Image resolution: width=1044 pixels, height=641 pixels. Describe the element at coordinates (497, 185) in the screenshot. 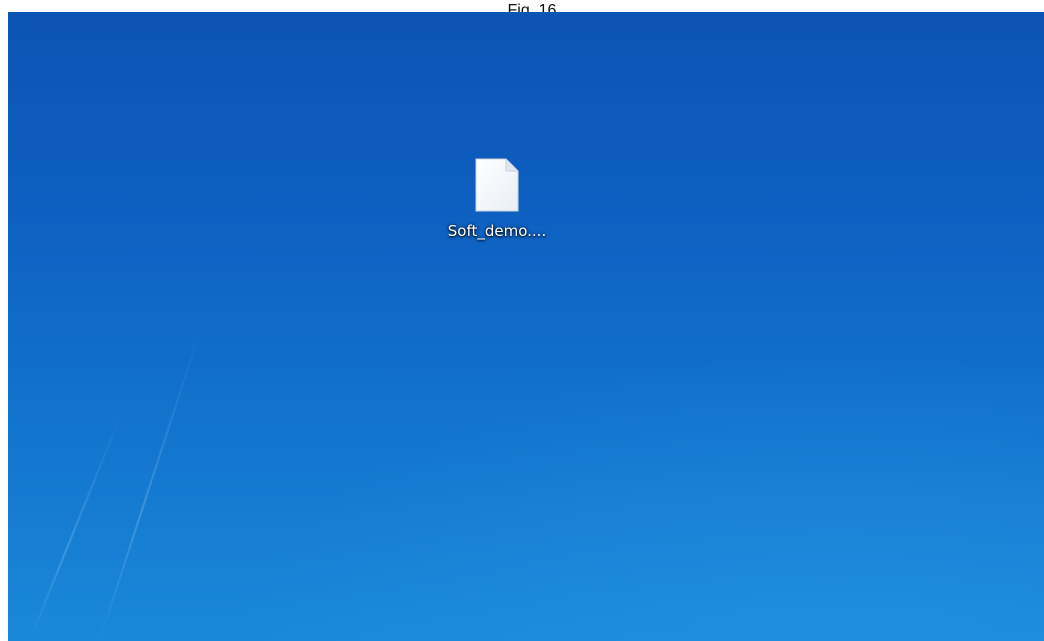

I see `file-icon` at that location.